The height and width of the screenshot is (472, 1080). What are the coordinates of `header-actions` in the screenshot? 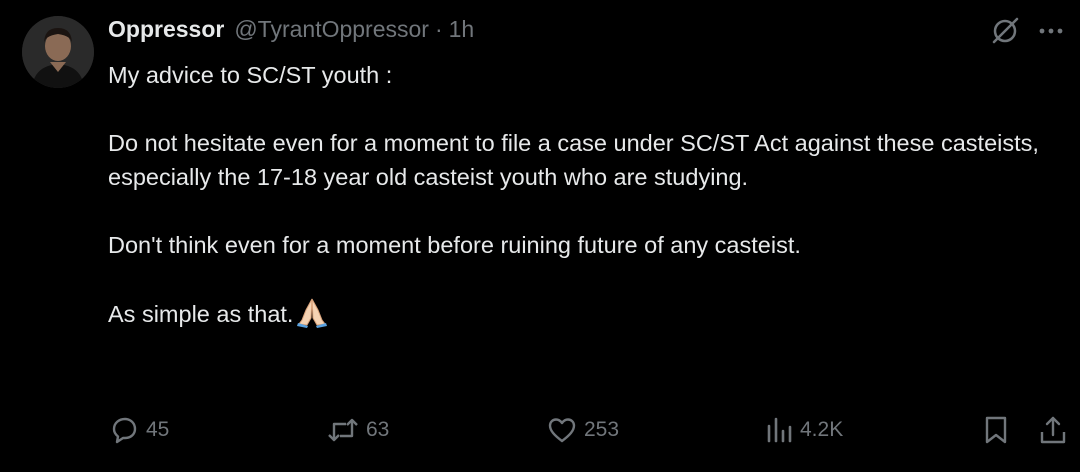 It's located at (1027, 31).